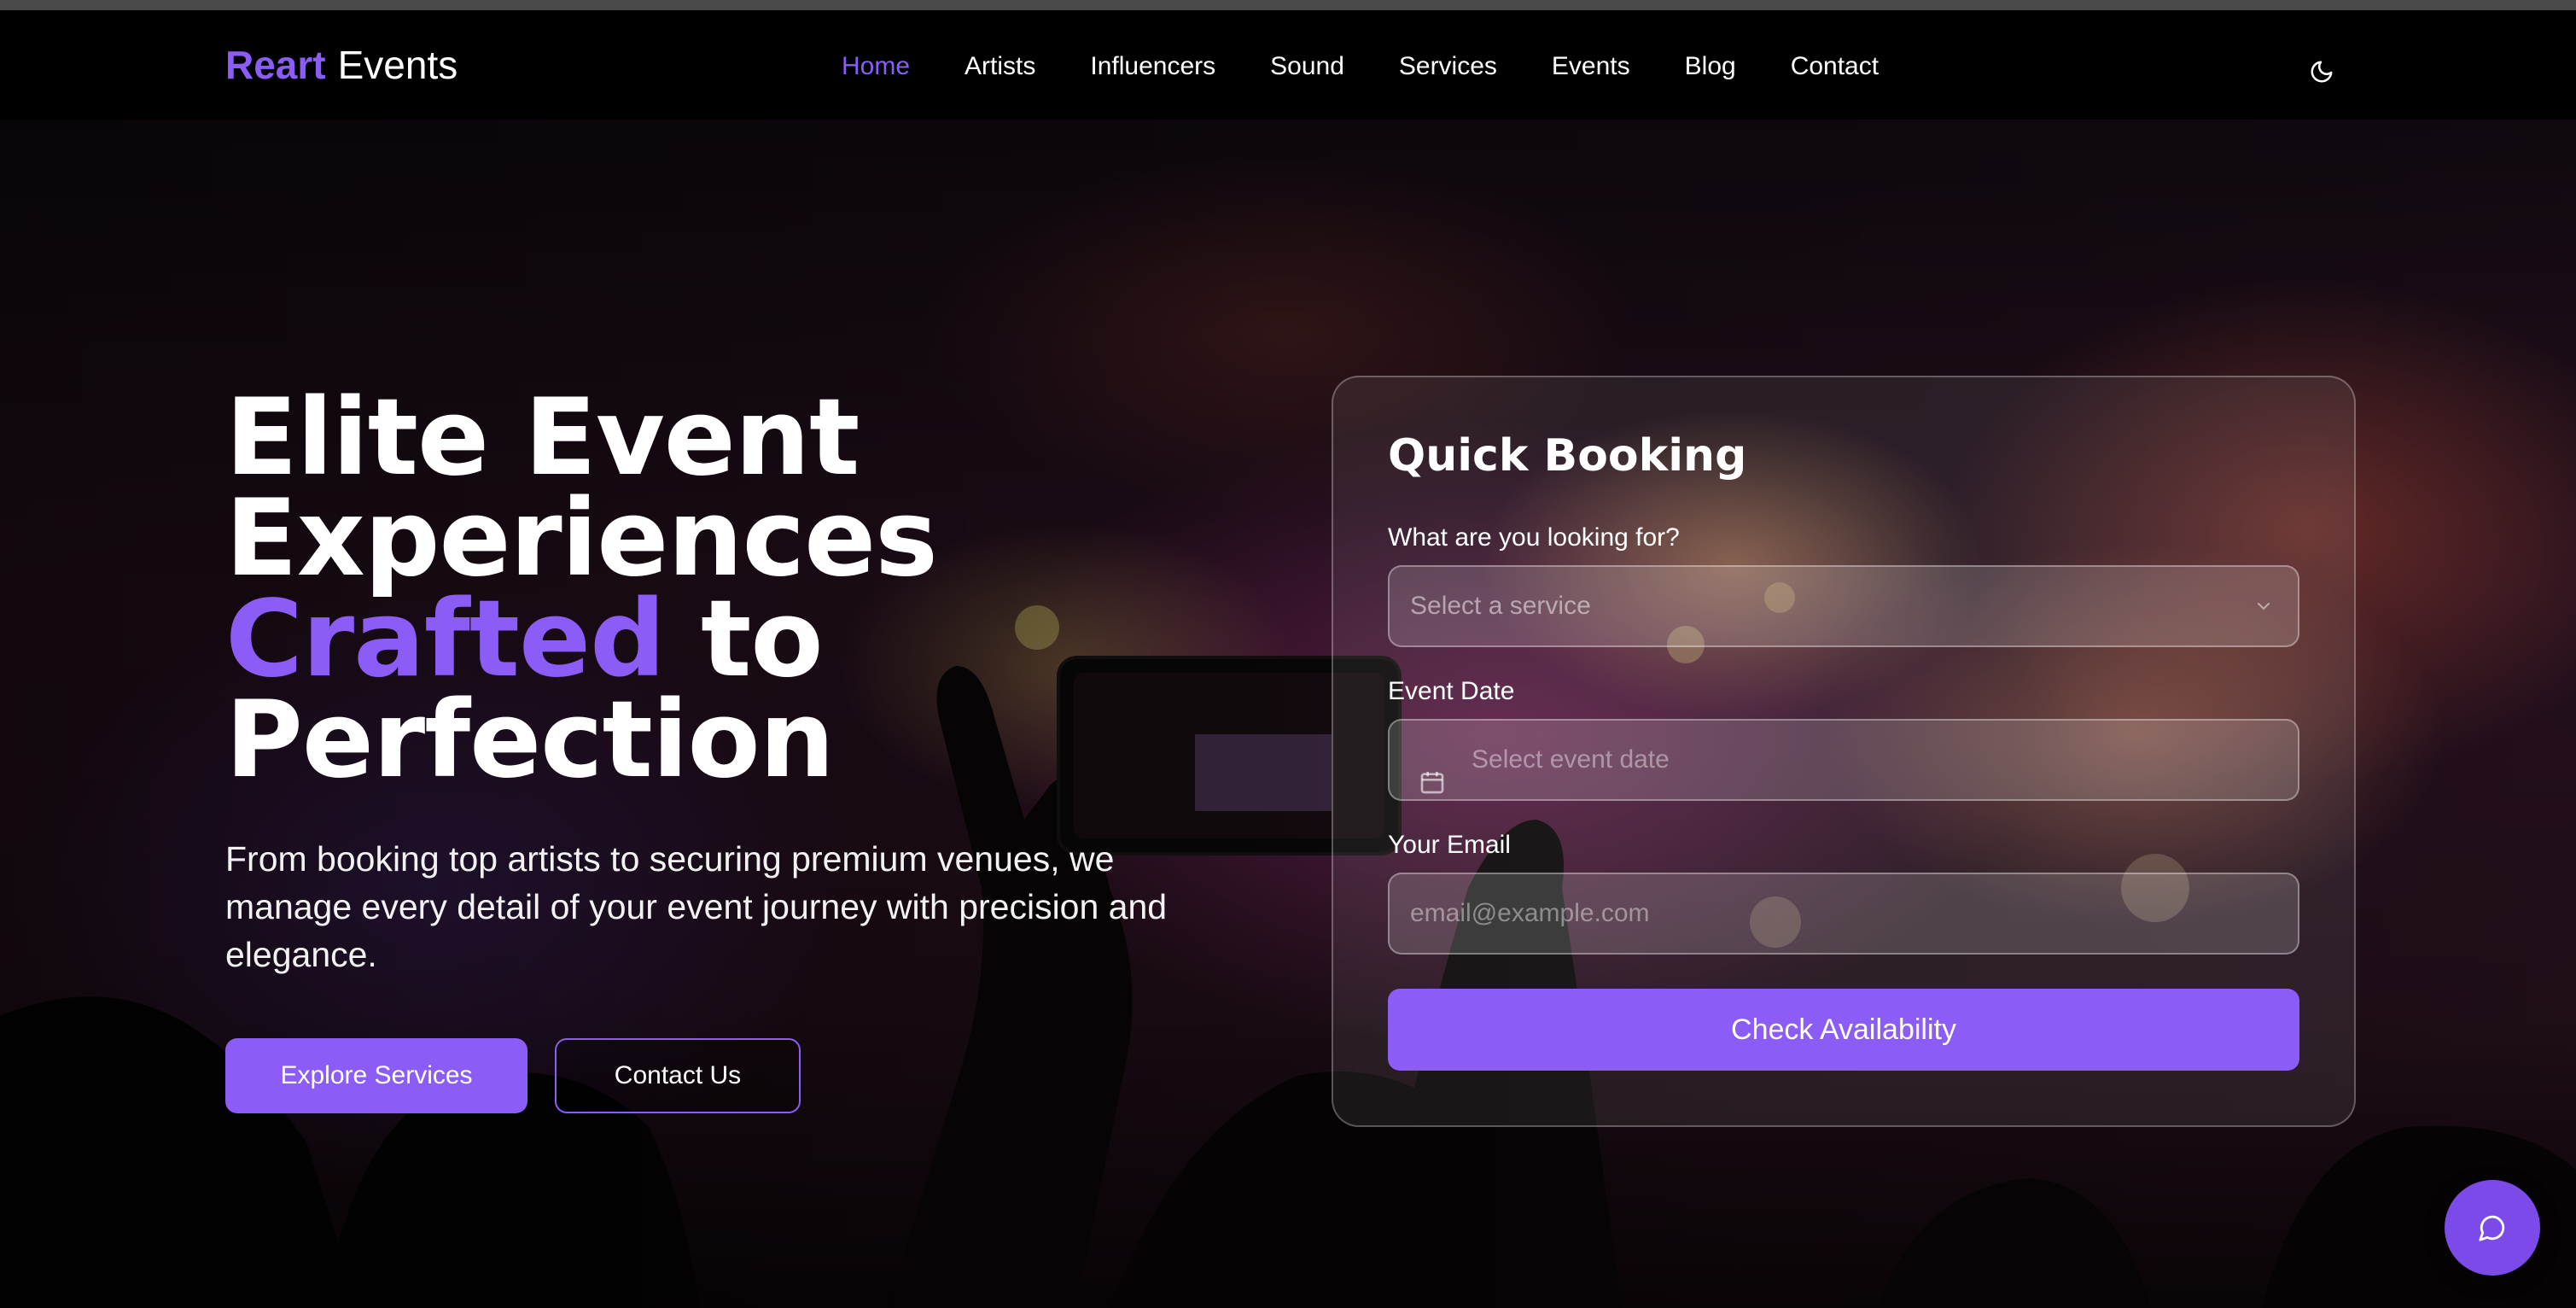 This screenshot has width=2576, height=1308. What do you see at coordinates (1451, 691) in the screenshot?
I see `event-date-label: Event Date` at bounding box center [1451, 691].